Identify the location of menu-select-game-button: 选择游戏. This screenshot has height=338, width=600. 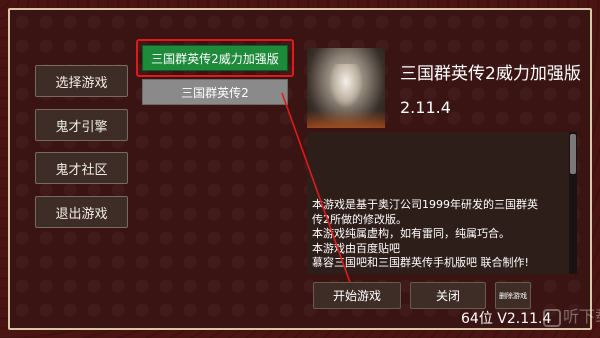
(81, 81).